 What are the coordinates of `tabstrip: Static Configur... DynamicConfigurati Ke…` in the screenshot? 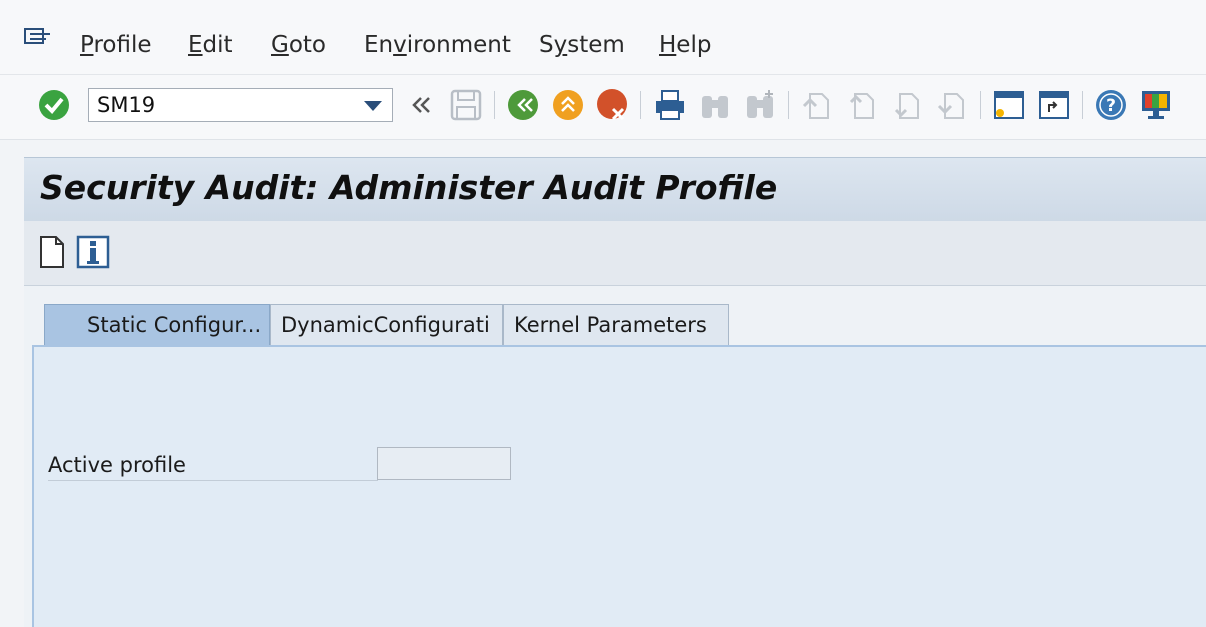 It's located at (615, 325).